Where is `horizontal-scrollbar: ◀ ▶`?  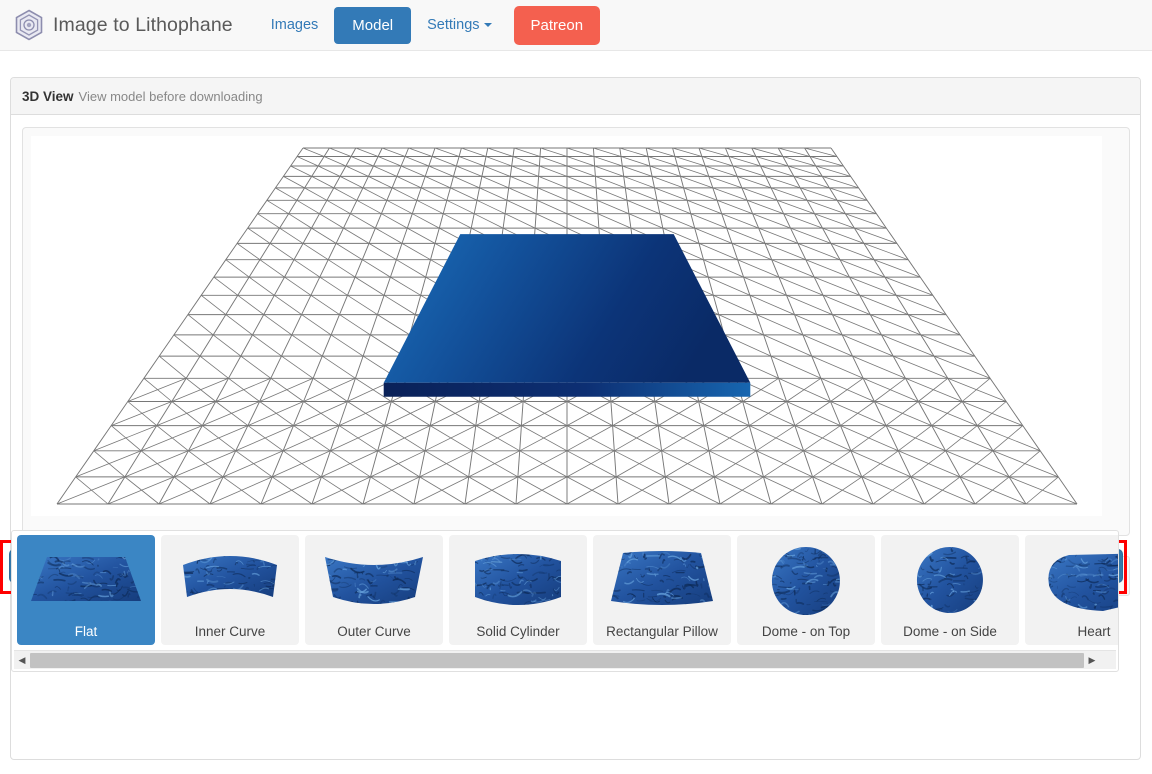 horizontal-scrollbar: ◀ ▶ is located at coordinates (565, 659).